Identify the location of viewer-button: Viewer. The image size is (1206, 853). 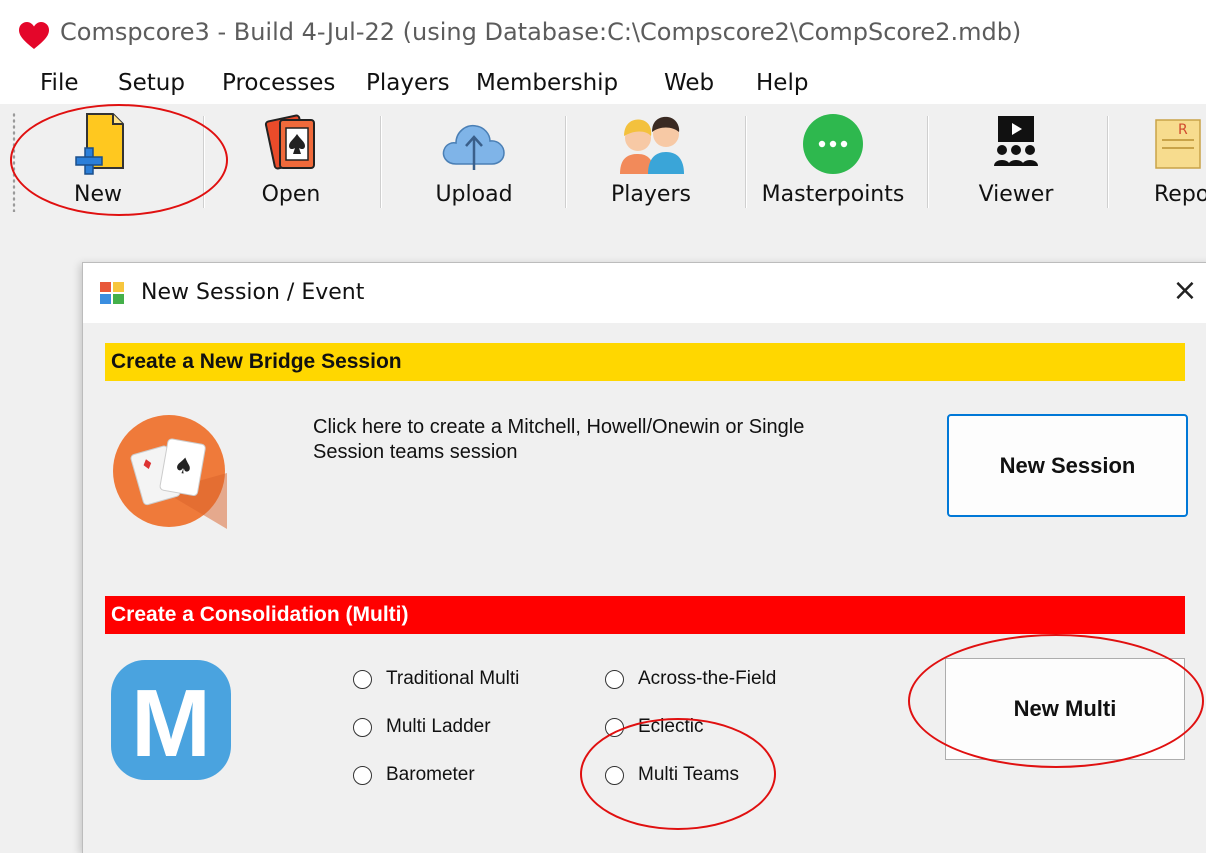
(1016, 162).